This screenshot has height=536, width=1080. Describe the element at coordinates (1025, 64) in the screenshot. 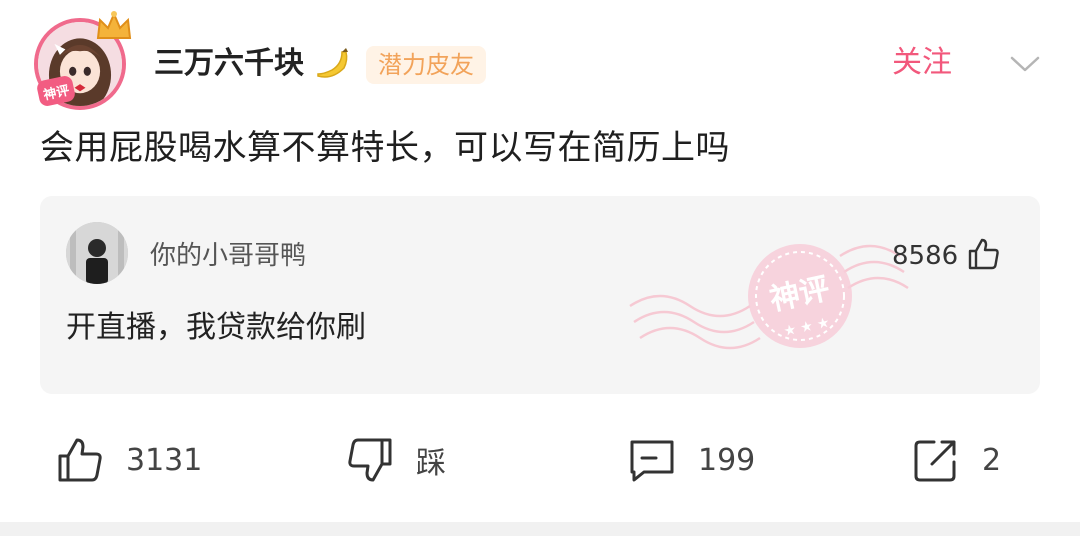

I see `chevron-down-icon` at that location.